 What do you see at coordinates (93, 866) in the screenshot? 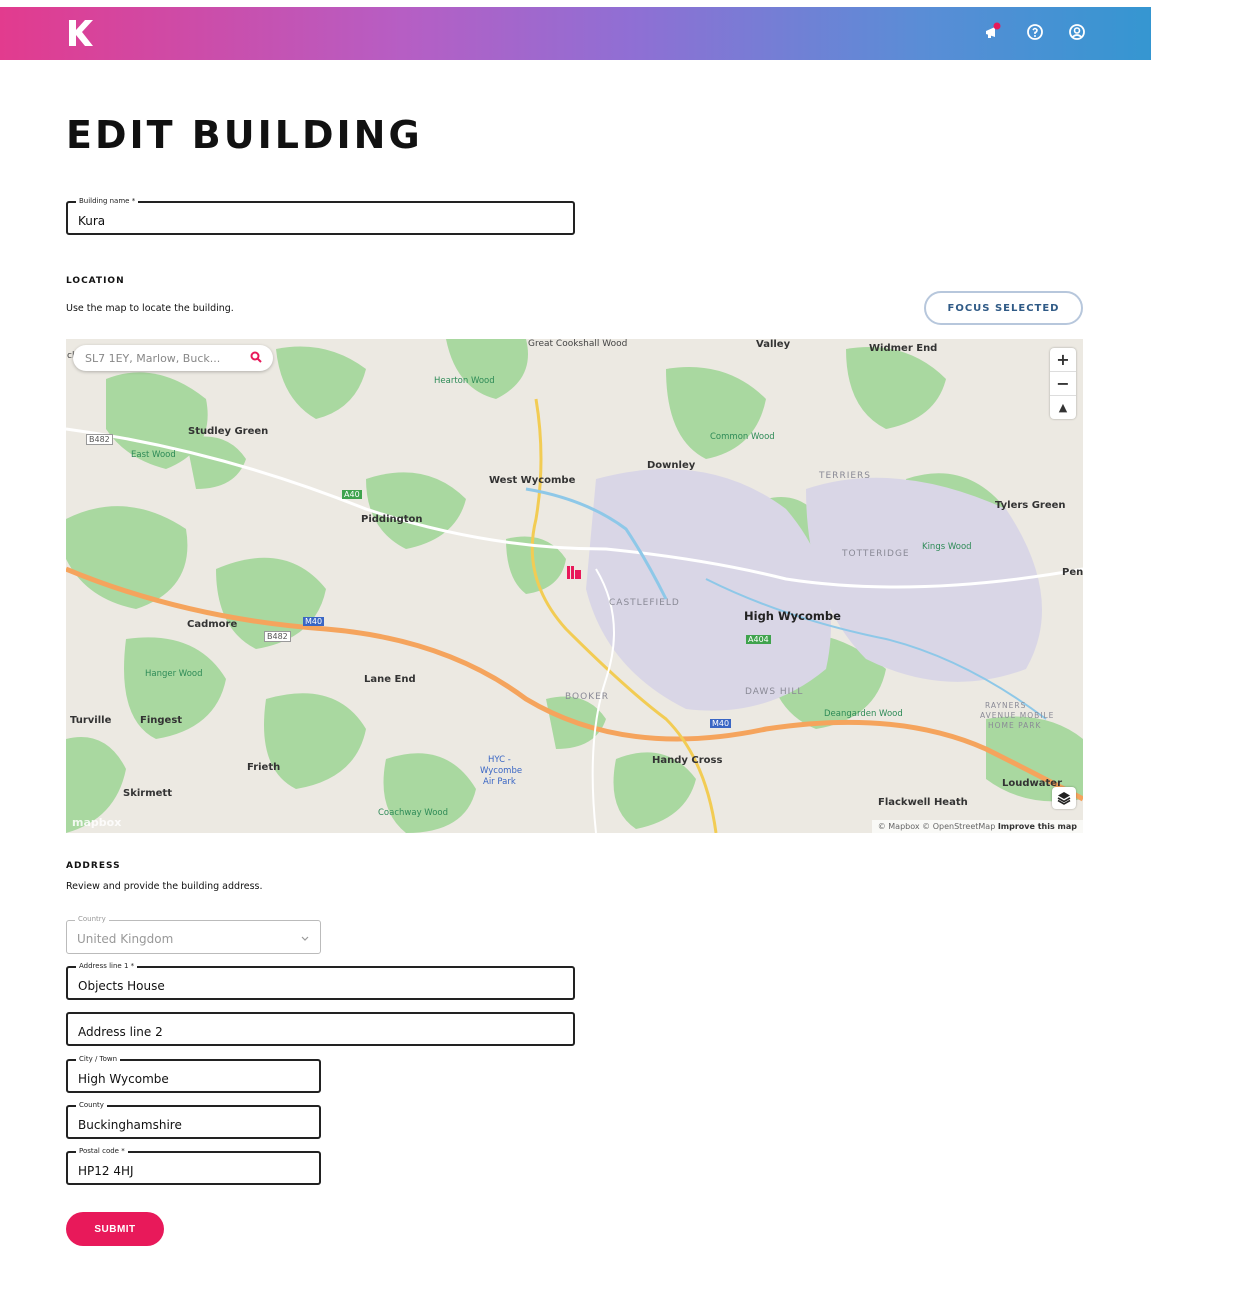
I see `address-heading: ADDRESS` at bounding box center [93, 866].